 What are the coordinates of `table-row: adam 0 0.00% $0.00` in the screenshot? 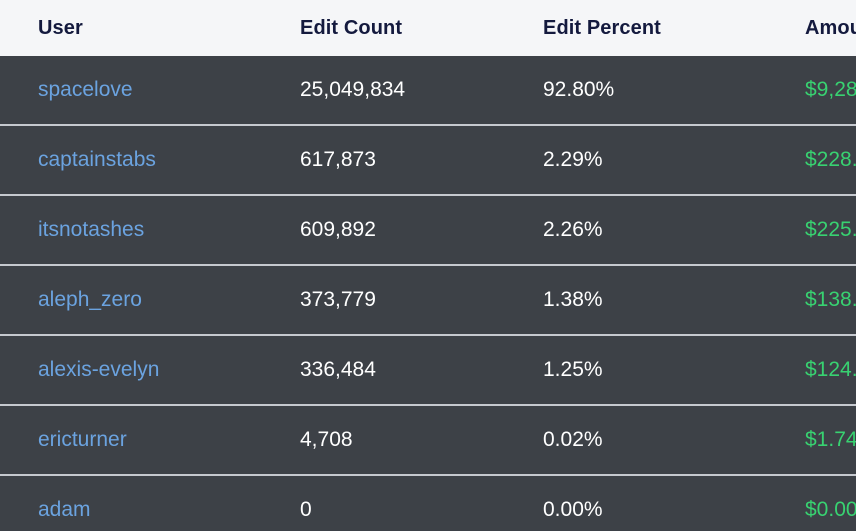 It's located at (428, 503).